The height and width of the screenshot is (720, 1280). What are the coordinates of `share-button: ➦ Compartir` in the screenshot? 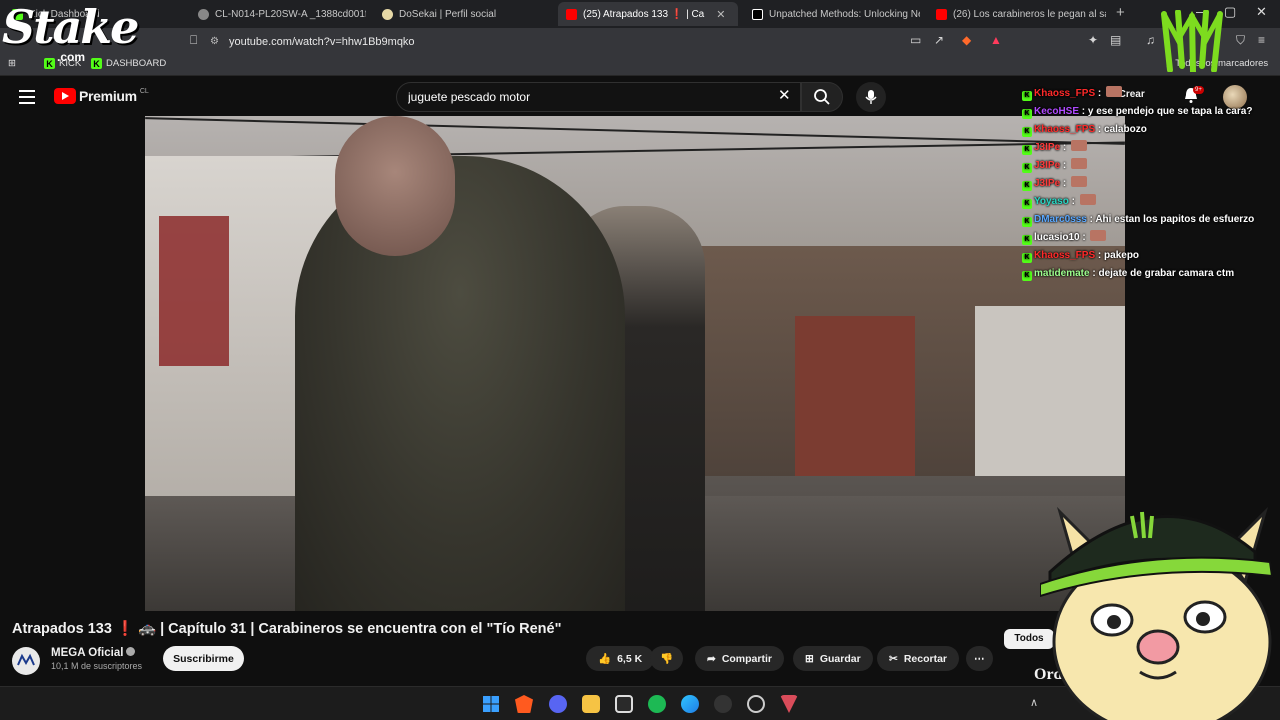 It's located at (739, 658).